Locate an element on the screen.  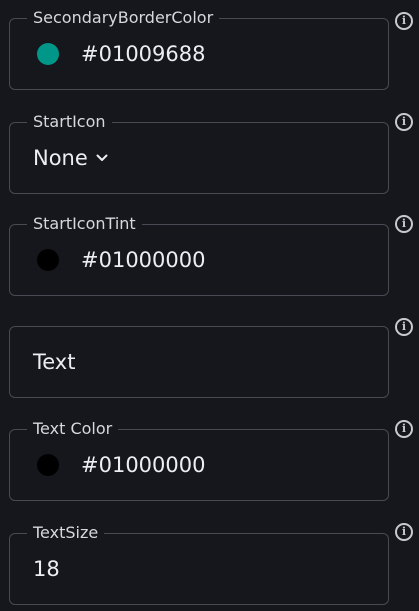
field-content: Text is located at coordinates (203, 362).